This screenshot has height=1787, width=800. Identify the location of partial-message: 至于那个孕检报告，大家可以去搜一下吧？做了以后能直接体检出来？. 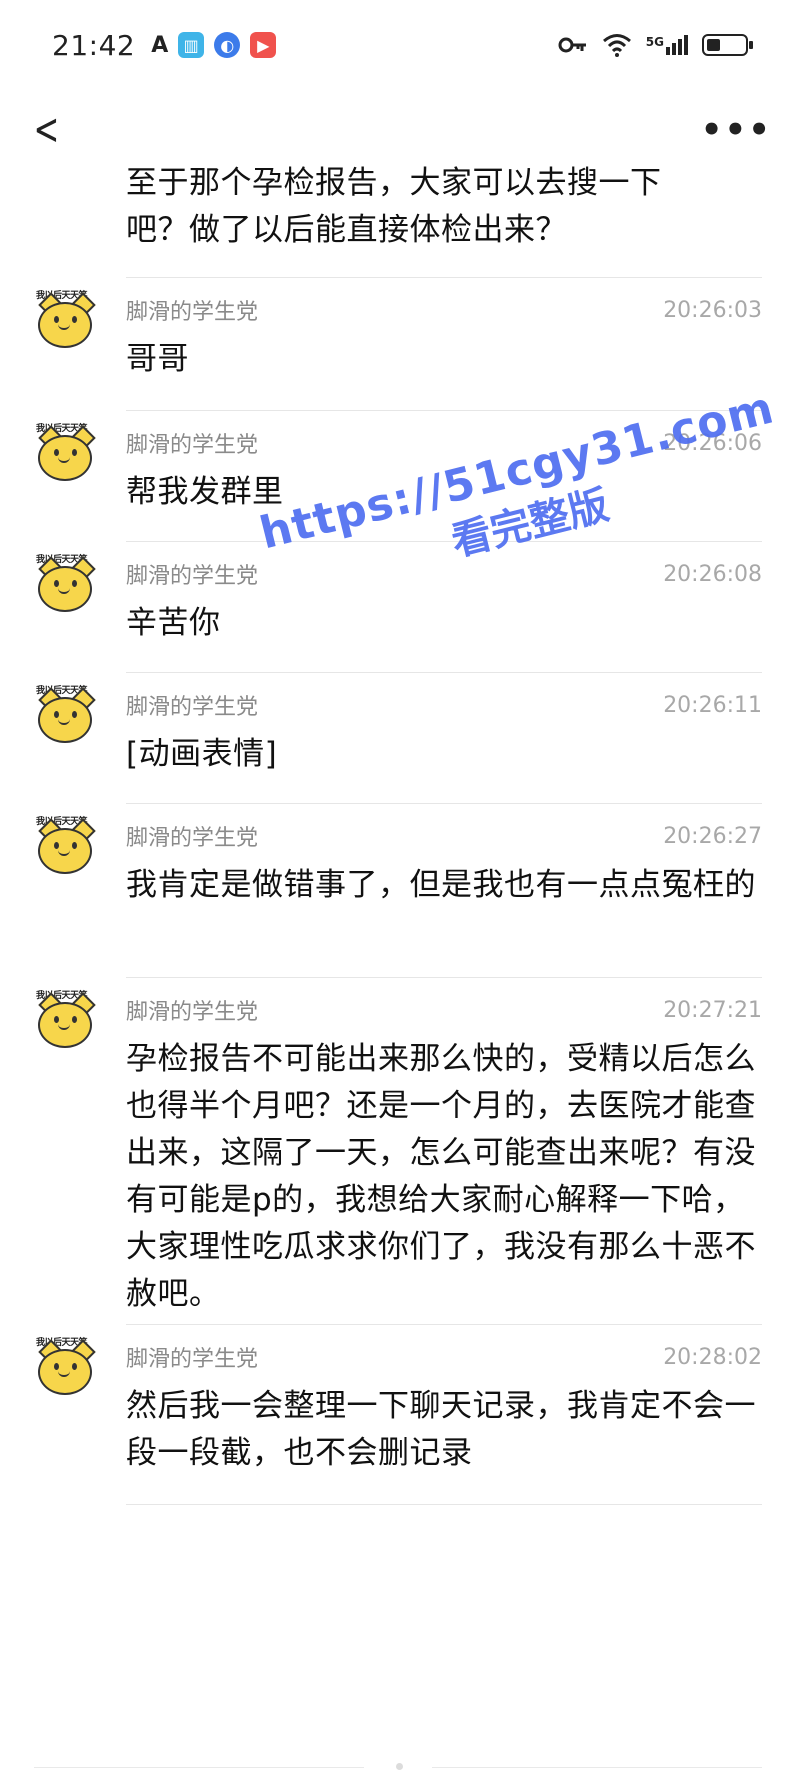
(400, 214).